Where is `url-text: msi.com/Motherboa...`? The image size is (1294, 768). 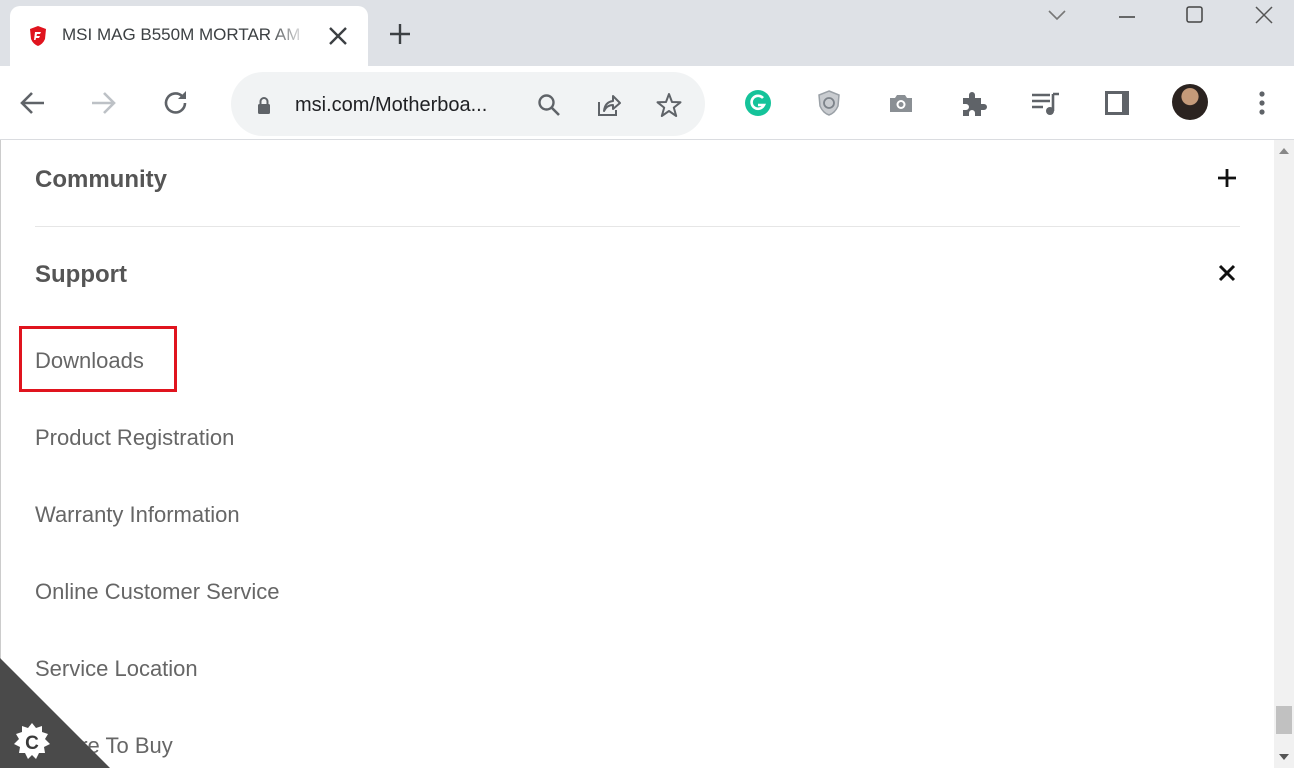 url-text: msi.com/Motherboa... is located at coordinates (391, 105).